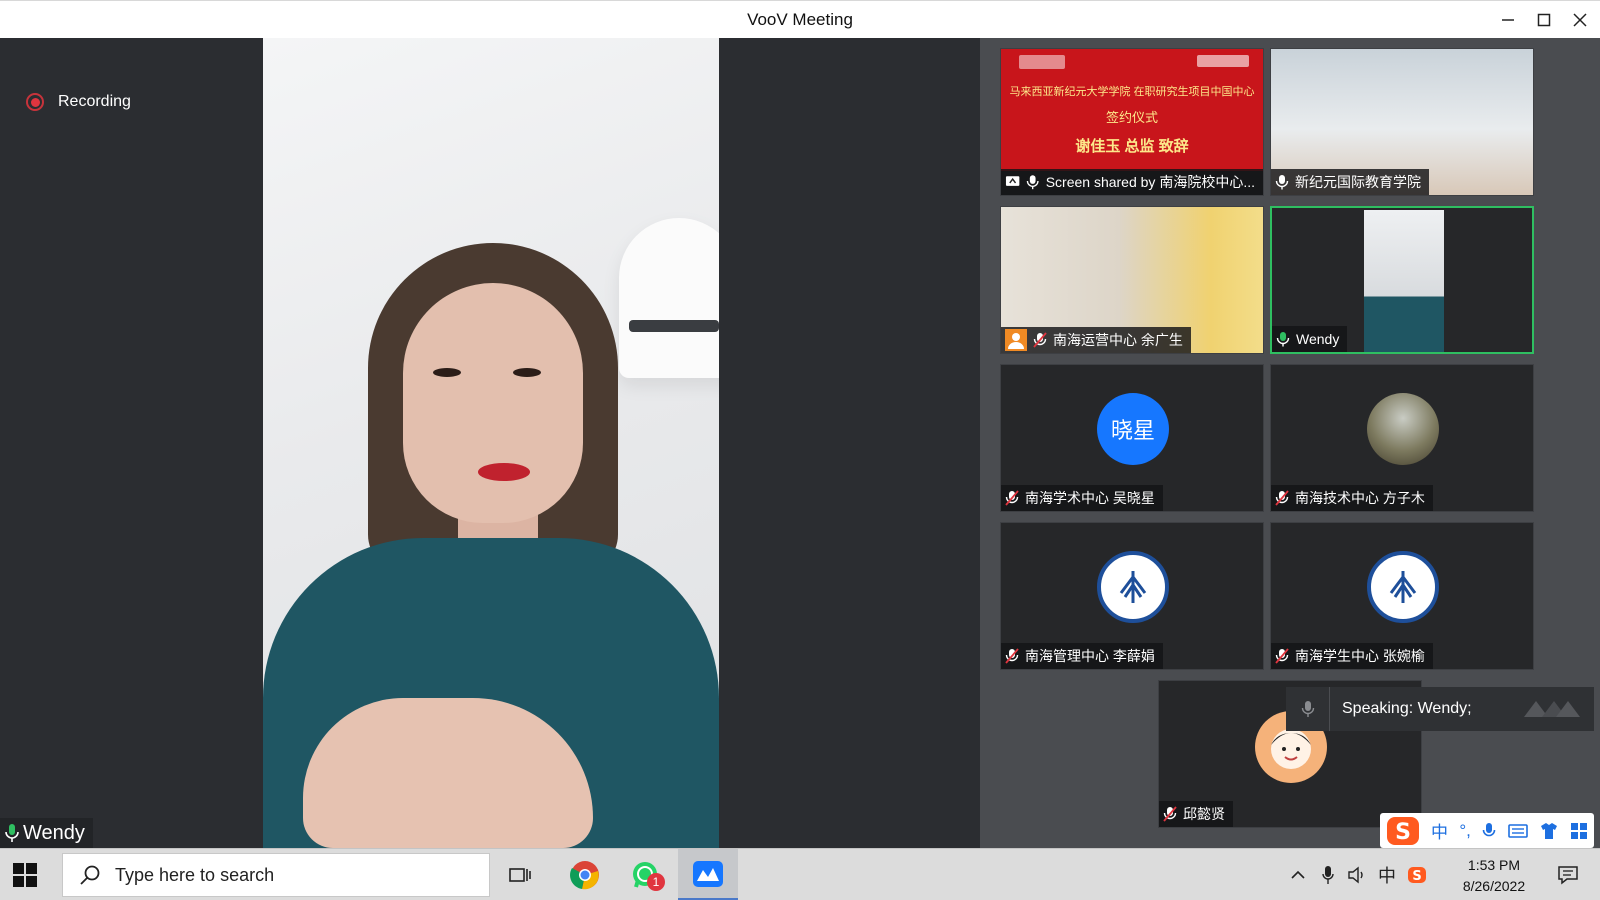 Image resolution: width=1600 pixels, height=900 pixels. I want to click on clock-time: 1:53 PM, so click(1494, 865).